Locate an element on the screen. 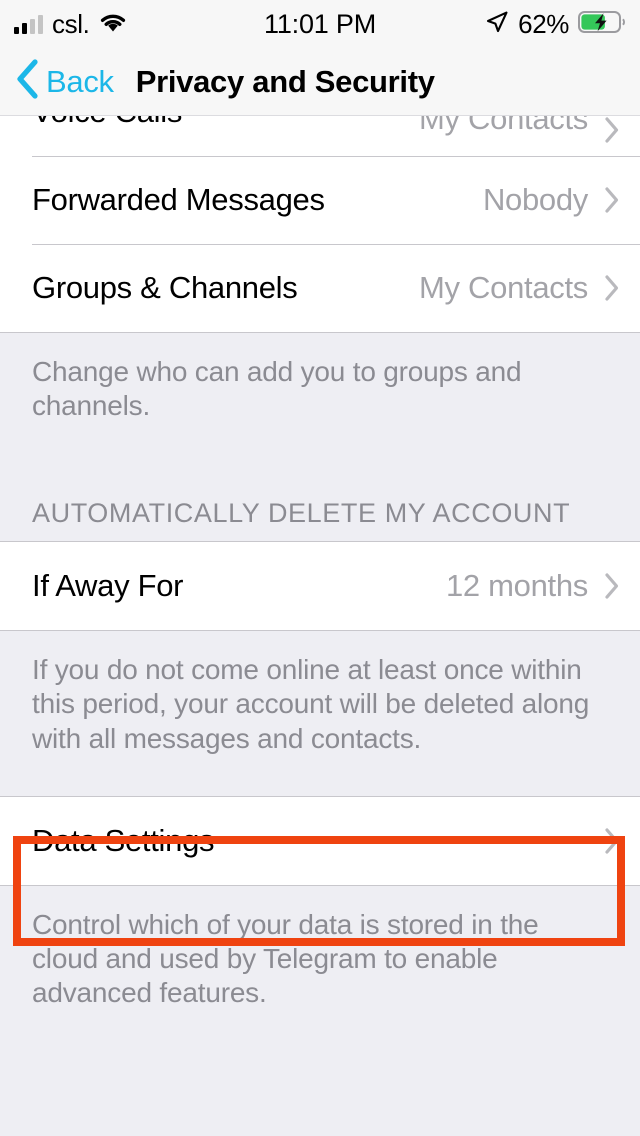 Image resolution: width=640 pixels, height=1136 pixels. row-data-settings-right is located at coordinates (612, 841).